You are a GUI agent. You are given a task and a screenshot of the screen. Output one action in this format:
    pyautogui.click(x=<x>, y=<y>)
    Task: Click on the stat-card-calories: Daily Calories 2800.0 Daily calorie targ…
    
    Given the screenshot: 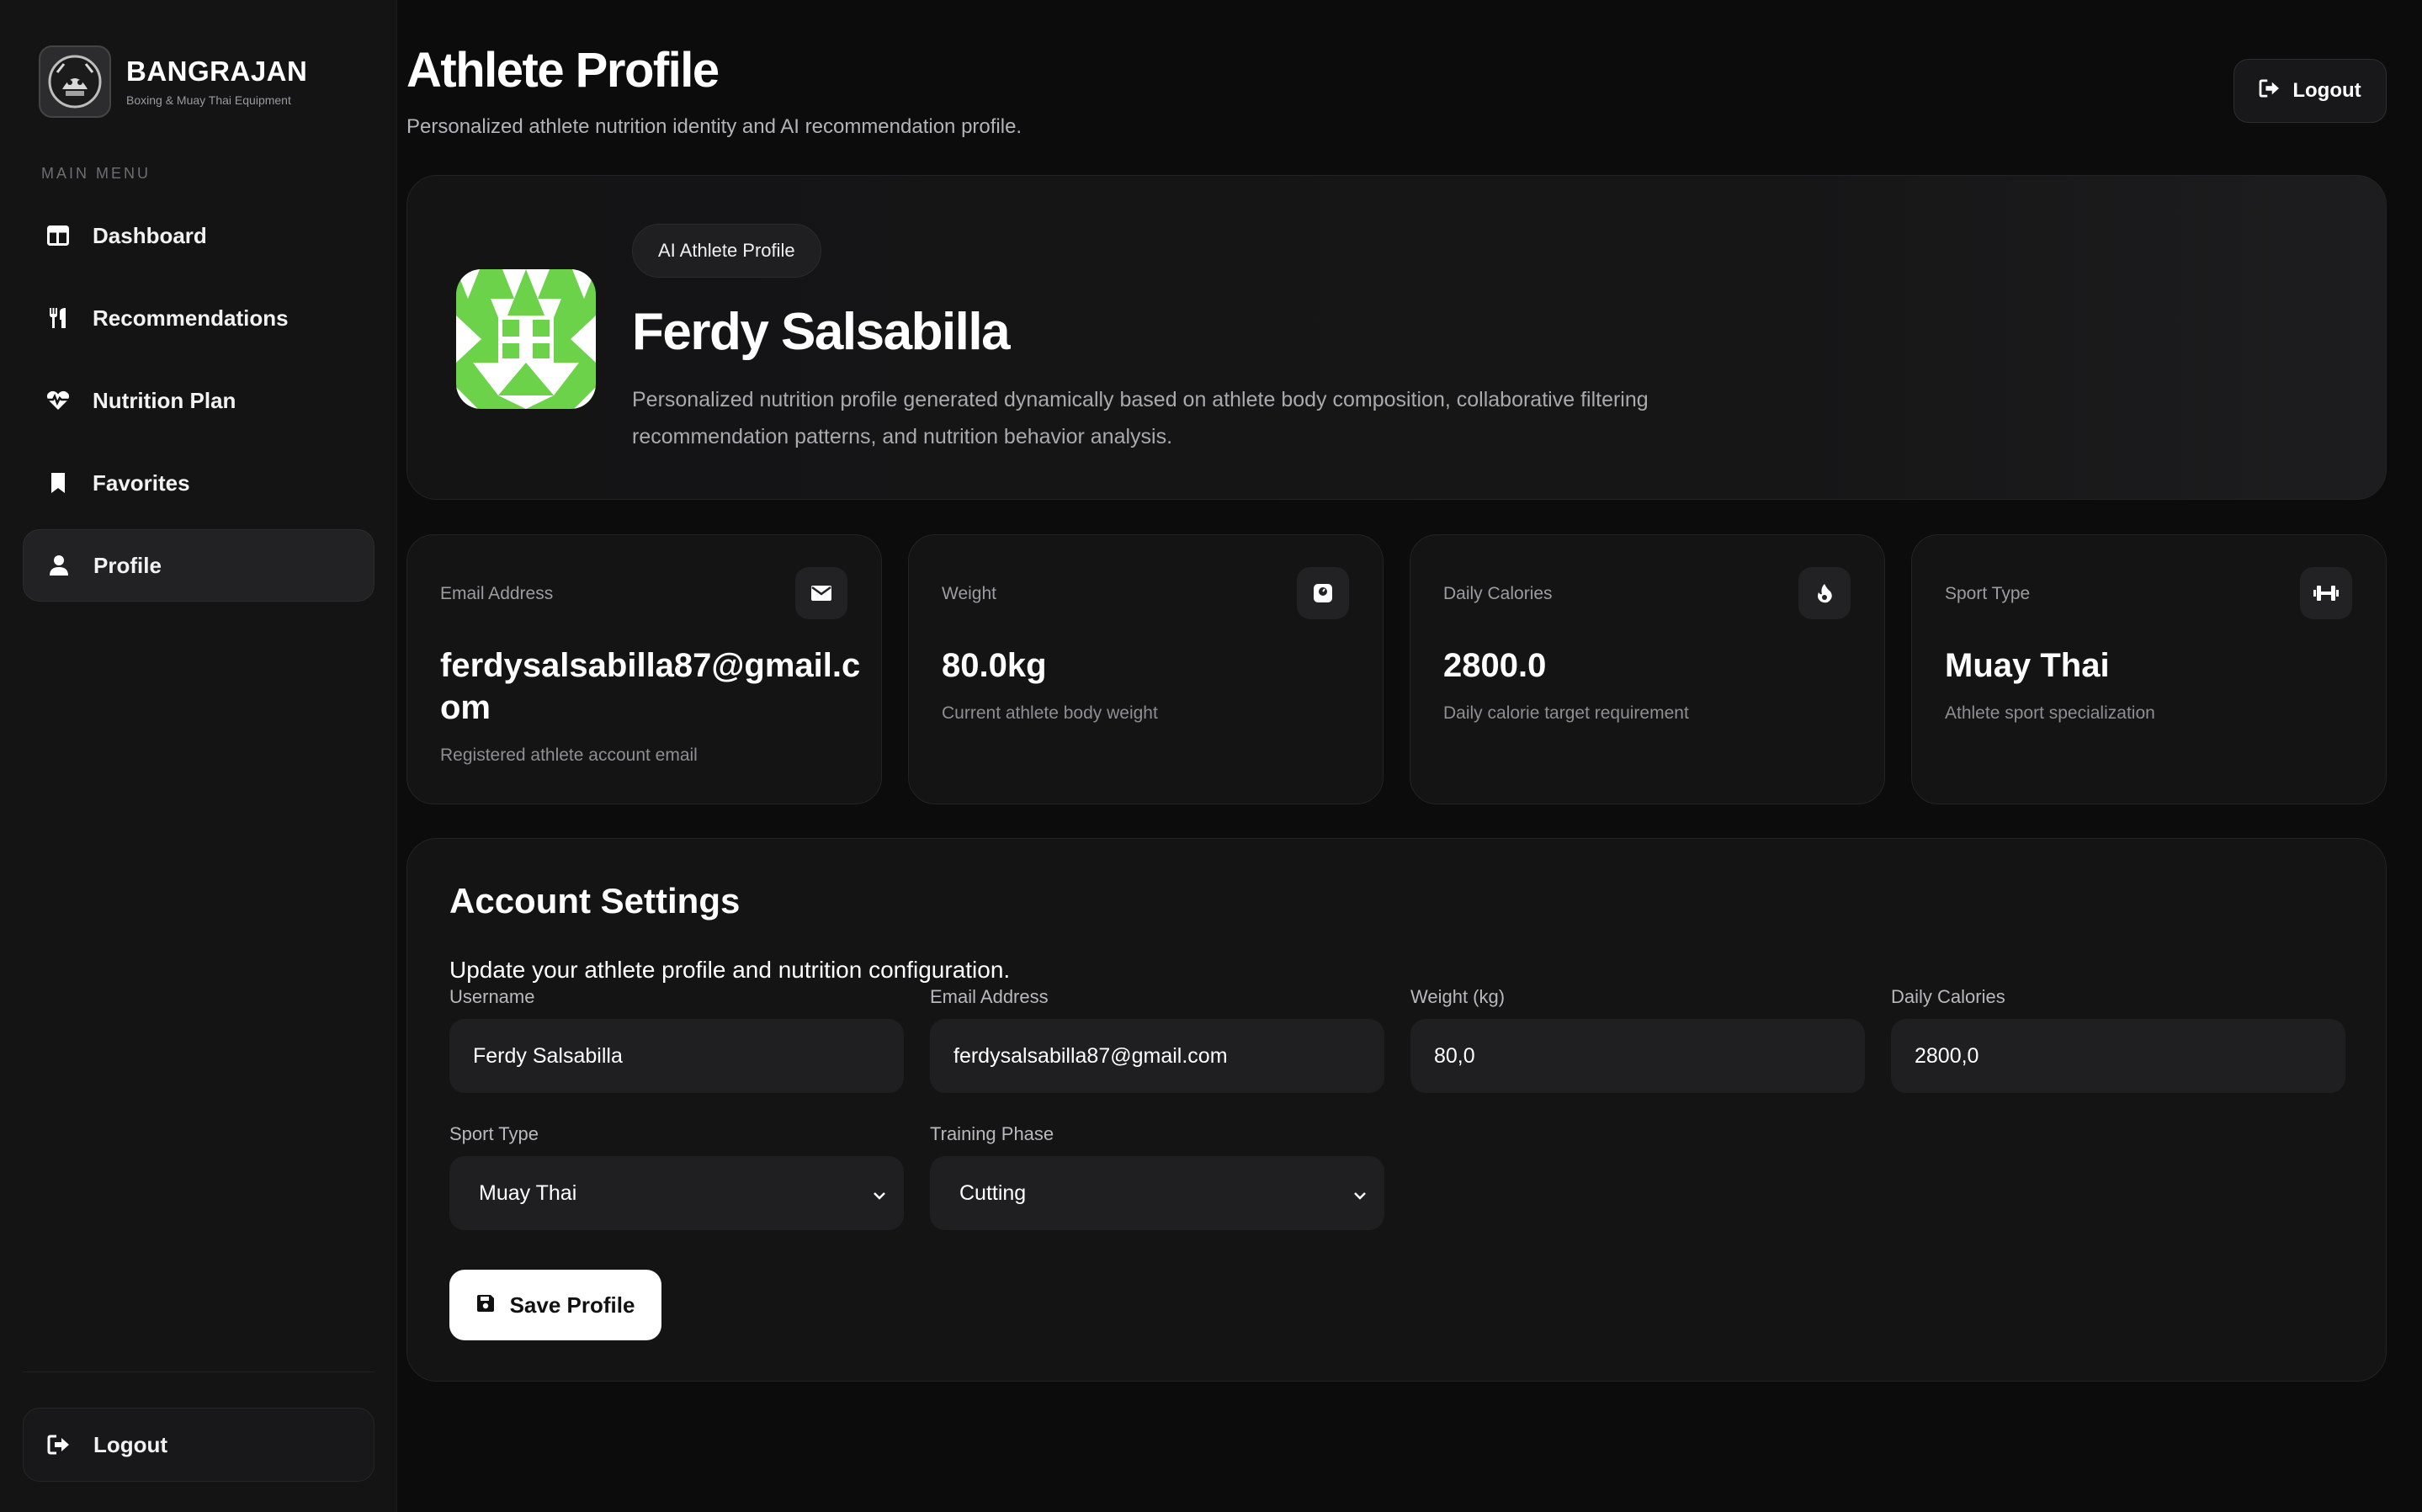 What is the action you would take?
    pyautogui.click(x=1647, y=669)
    